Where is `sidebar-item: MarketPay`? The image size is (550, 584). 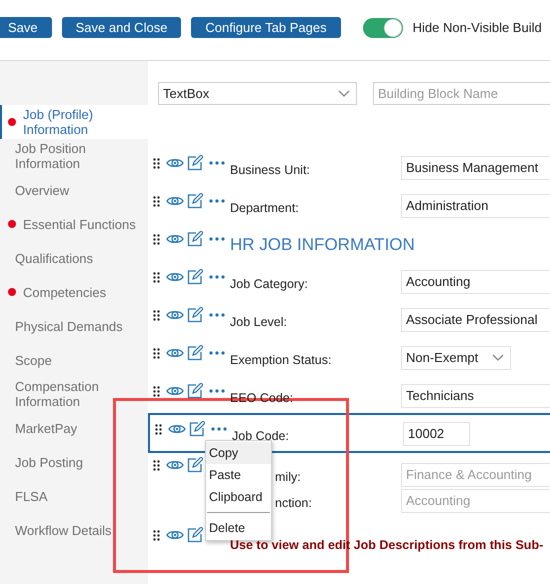
sidebar-item: MarketPay is located at coordinates (74, 428).